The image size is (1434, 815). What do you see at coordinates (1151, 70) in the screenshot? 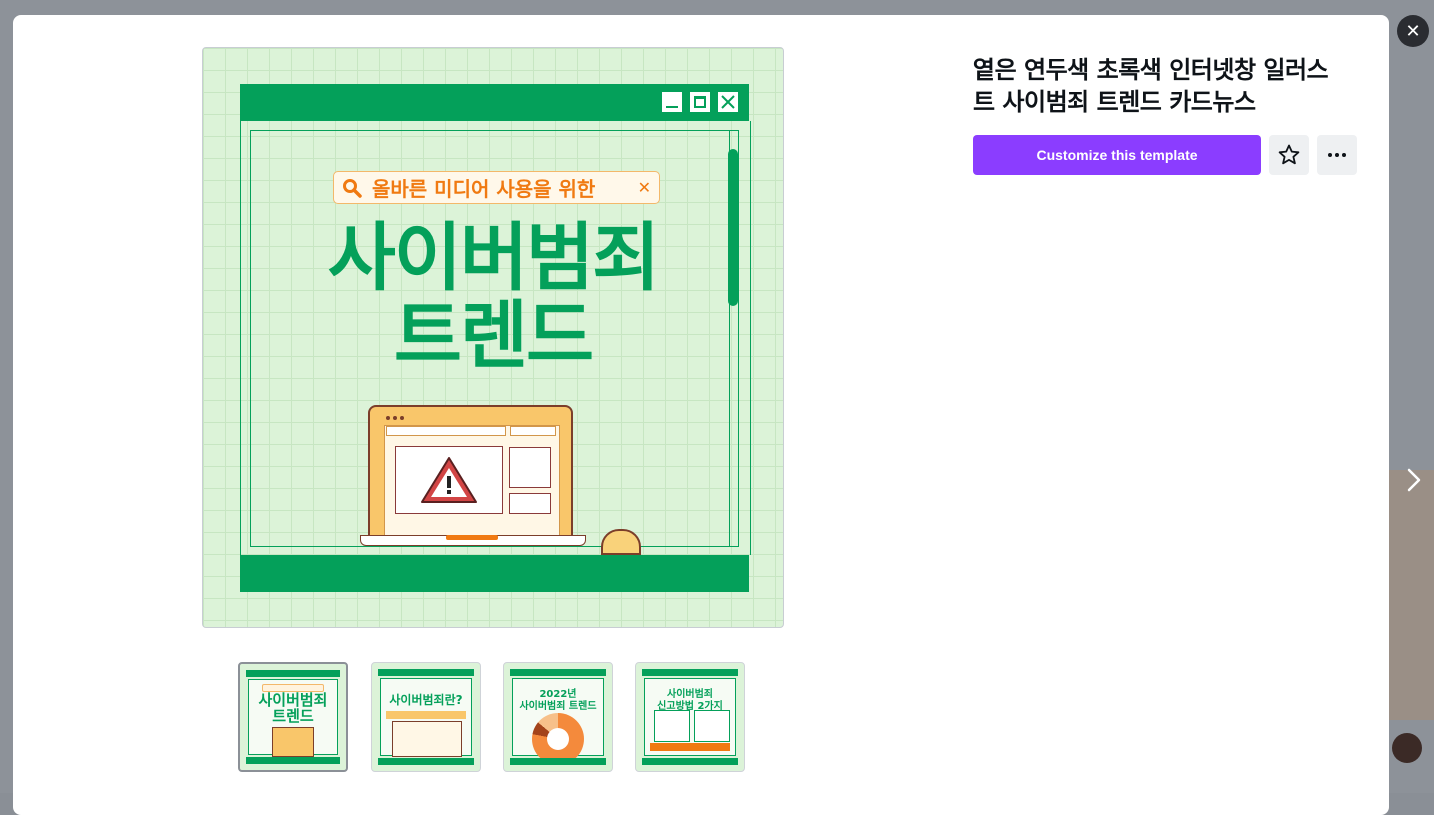
I see `template-title-line-1: 옅은 연두색 초록색 인터넷창 일러스` at bounding box center [1151, 70].